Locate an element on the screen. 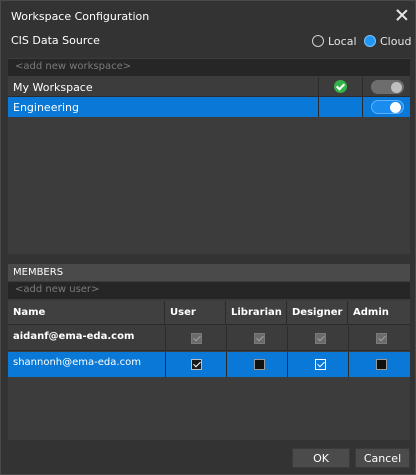  members-header: MEMBERS is located at coordinates (209, 272).